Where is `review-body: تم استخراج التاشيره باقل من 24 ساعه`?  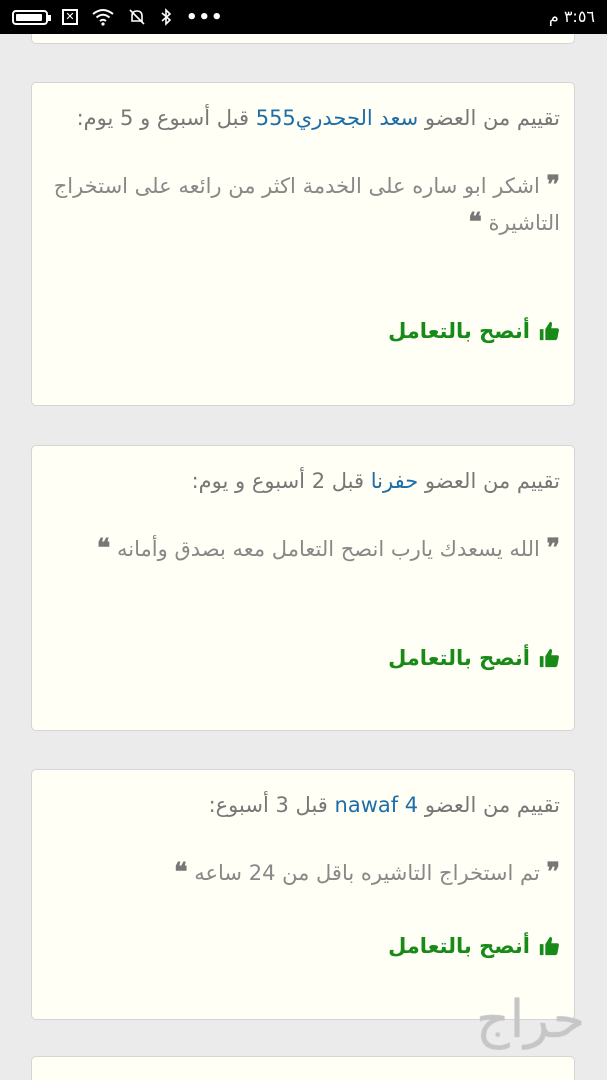 review-body: تم استخراج التاشيره باقل من 24 ساعه is located at coordinates (367, 873).